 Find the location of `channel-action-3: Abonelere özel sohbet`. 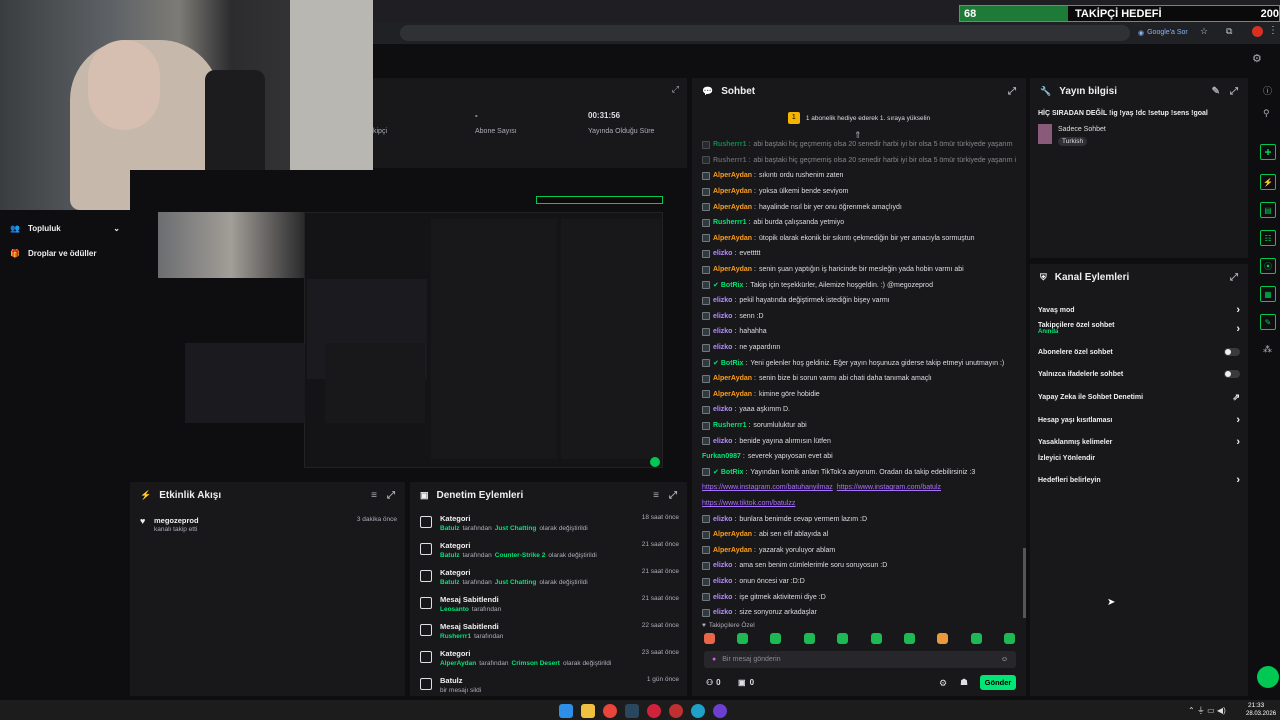

channel-action-3: Abonelere özel sohbet is located at coordinates (1139, 352).